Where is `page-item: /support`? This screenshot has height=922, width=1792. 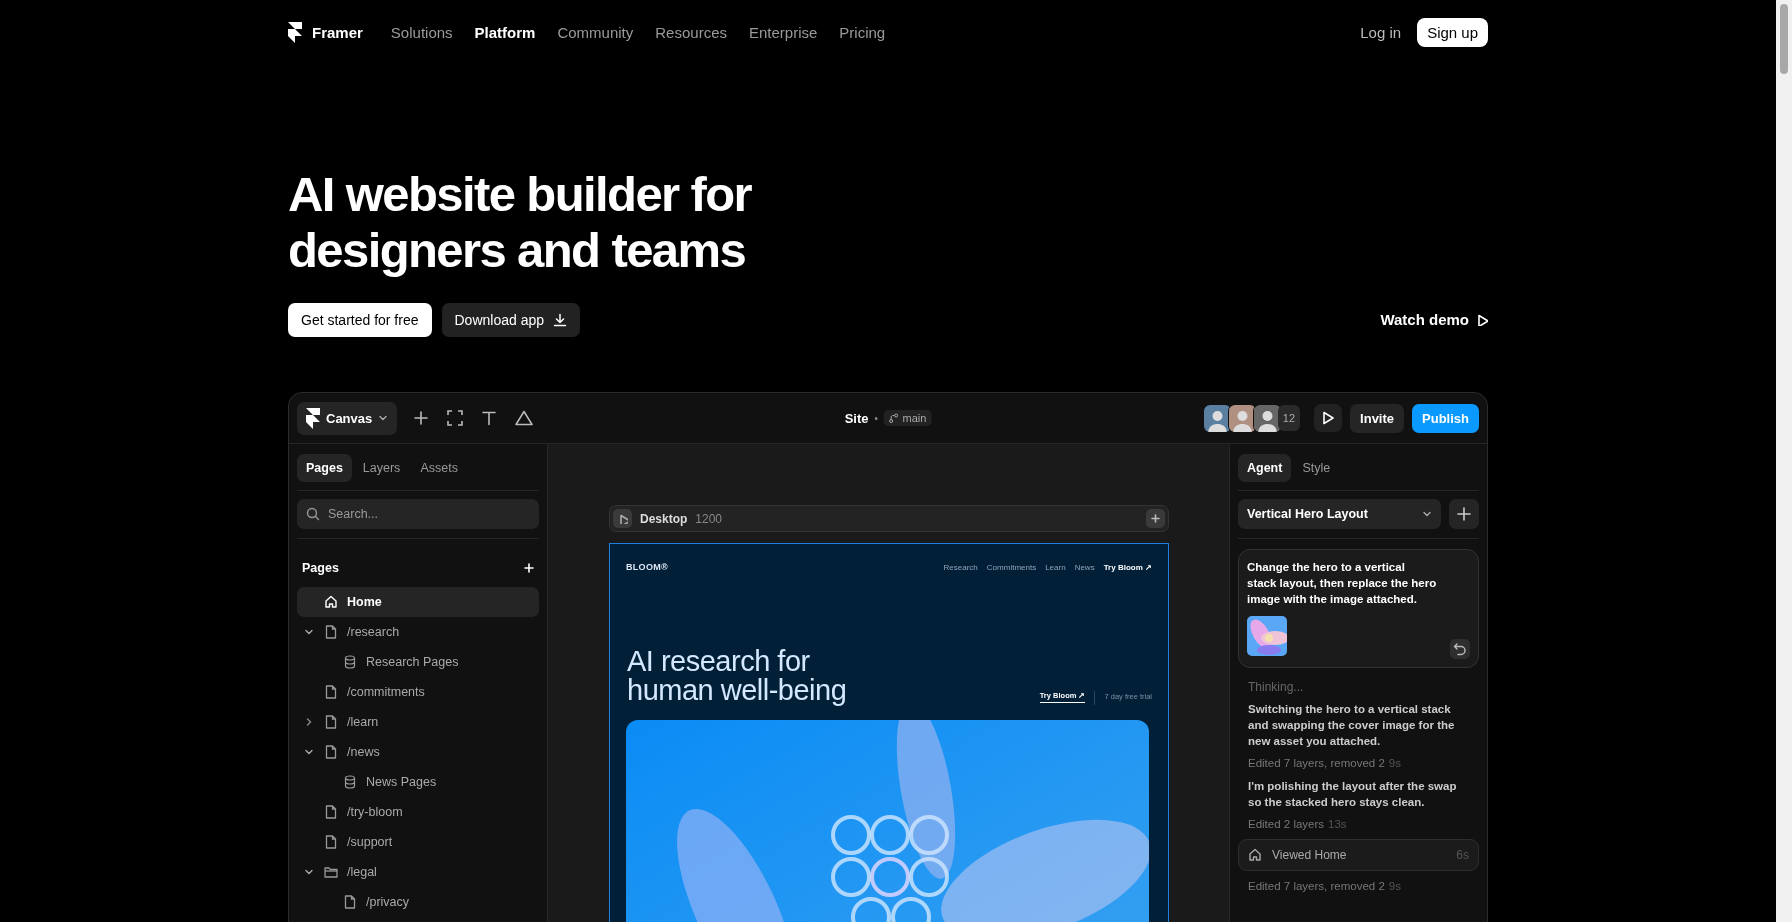 page-item: /support is located at coordinates (418, 842).